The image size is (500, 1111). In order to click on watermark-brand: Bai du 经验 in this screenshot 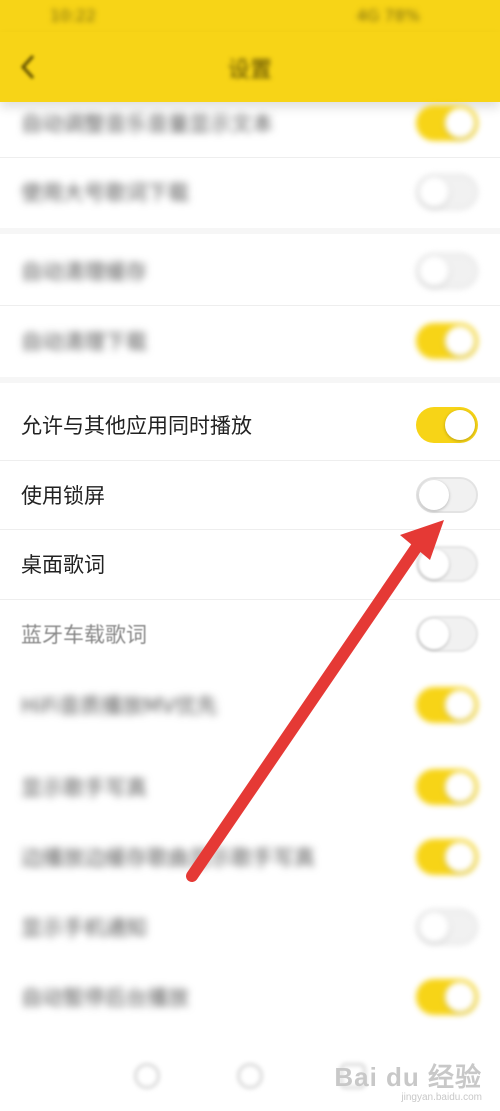, I will do `click(408, 1077)`.